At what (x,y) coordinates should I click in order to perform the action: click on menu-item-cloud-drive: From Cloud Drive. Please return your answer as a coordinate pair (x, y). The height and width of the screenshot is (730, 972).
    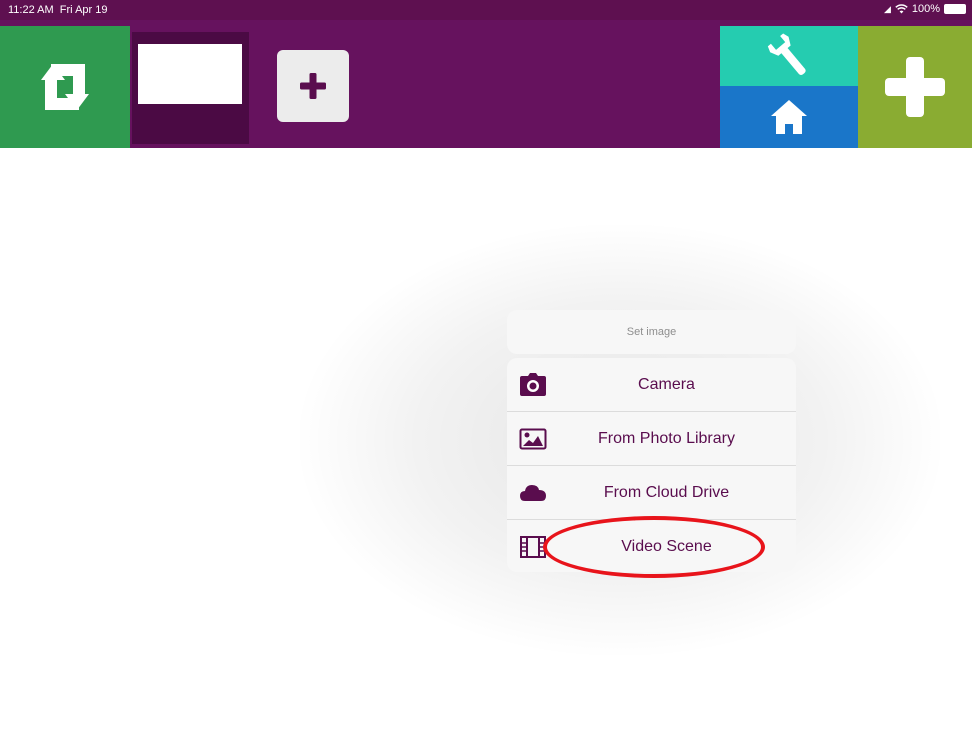
    Looking at the image, I should click on (651, 493).